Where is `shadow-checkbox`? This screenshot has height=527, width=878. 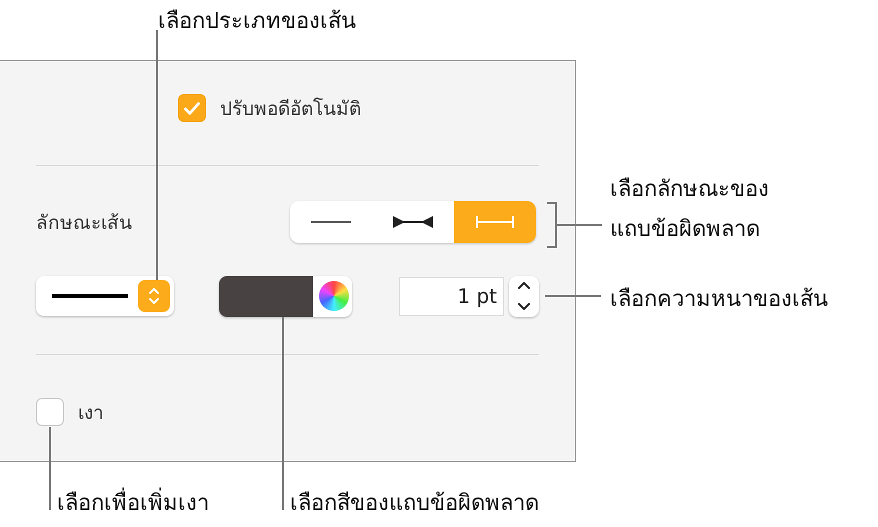
shadow-checkbox is located at coordinates (50, 412).